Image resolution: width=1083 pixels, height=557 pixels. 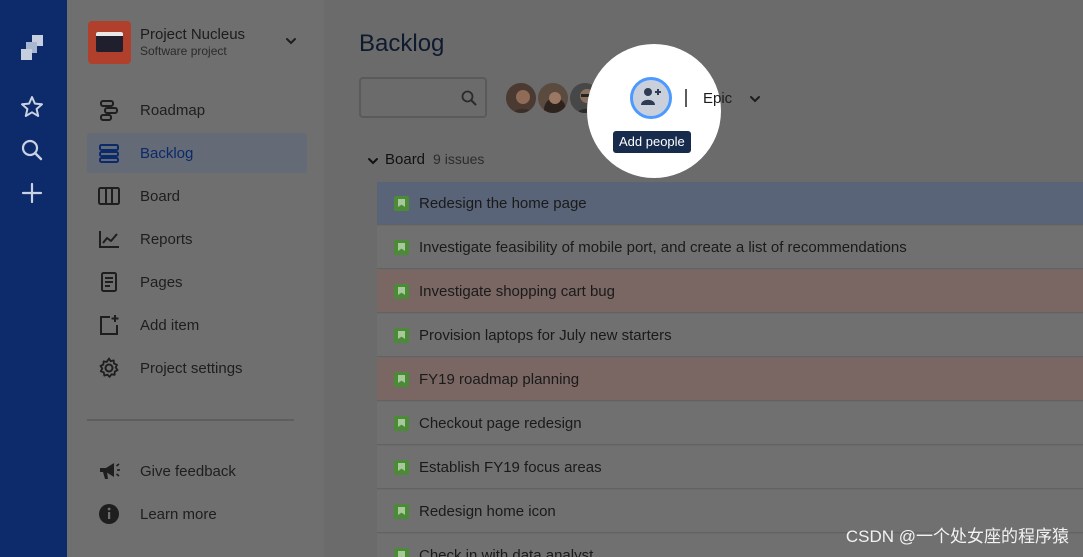 I want to click on board-name: Board, so click(x=405, y=159).